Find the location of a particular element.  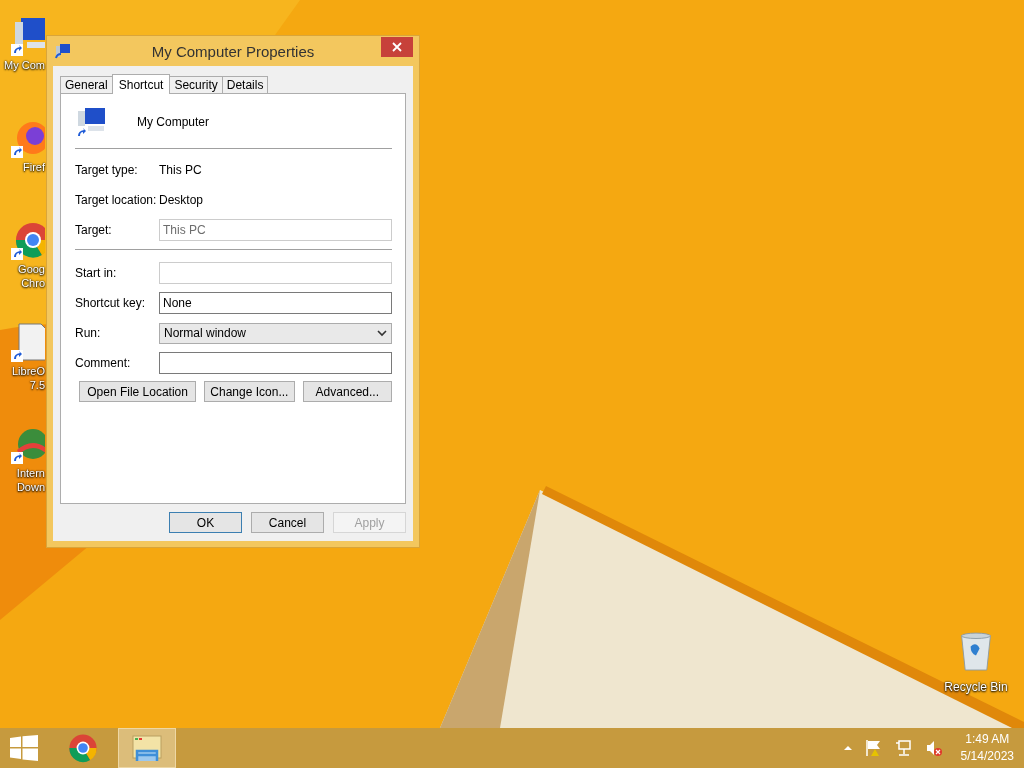

clock-time: 1:49 AM is located at coordinates (987, 739).